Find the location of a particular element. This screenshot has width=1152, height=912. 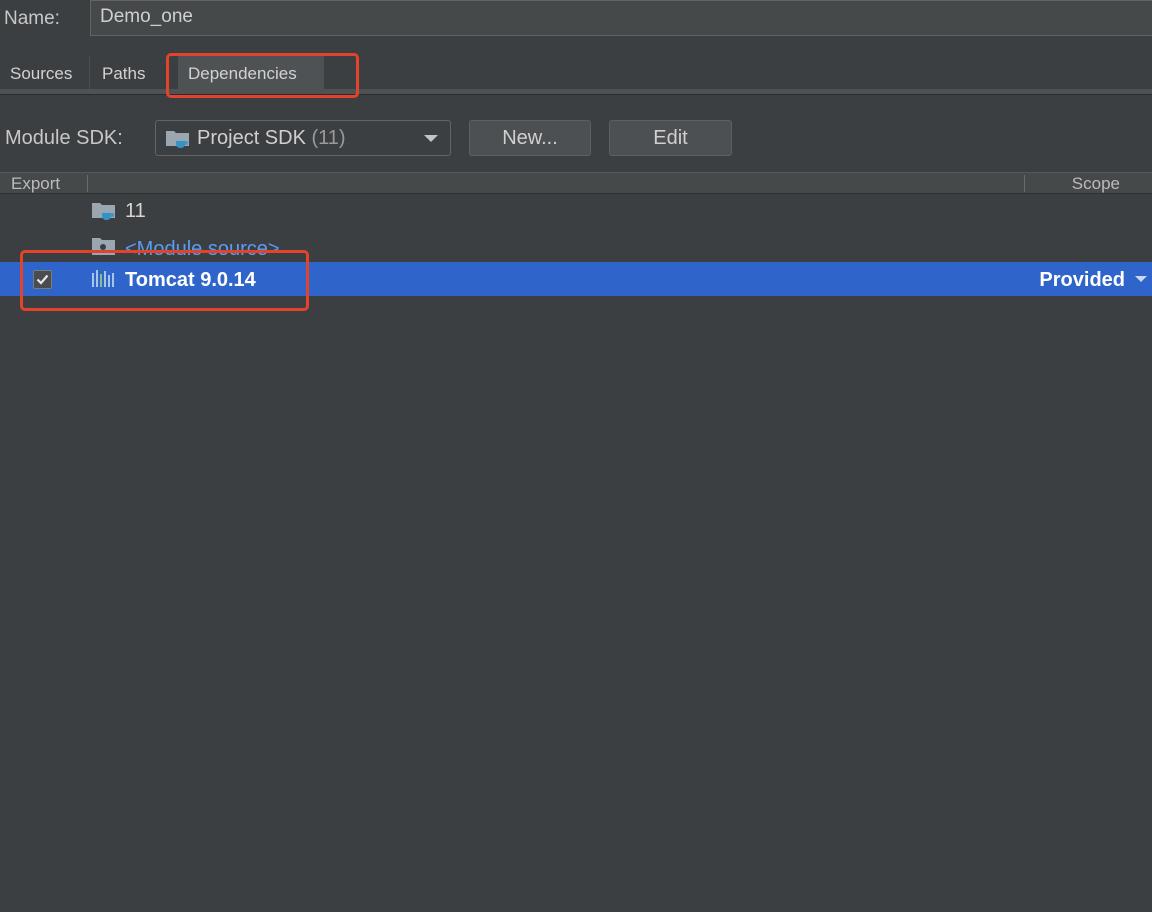

scope-dropdown: Provided is located at coordinates (1082, 280).